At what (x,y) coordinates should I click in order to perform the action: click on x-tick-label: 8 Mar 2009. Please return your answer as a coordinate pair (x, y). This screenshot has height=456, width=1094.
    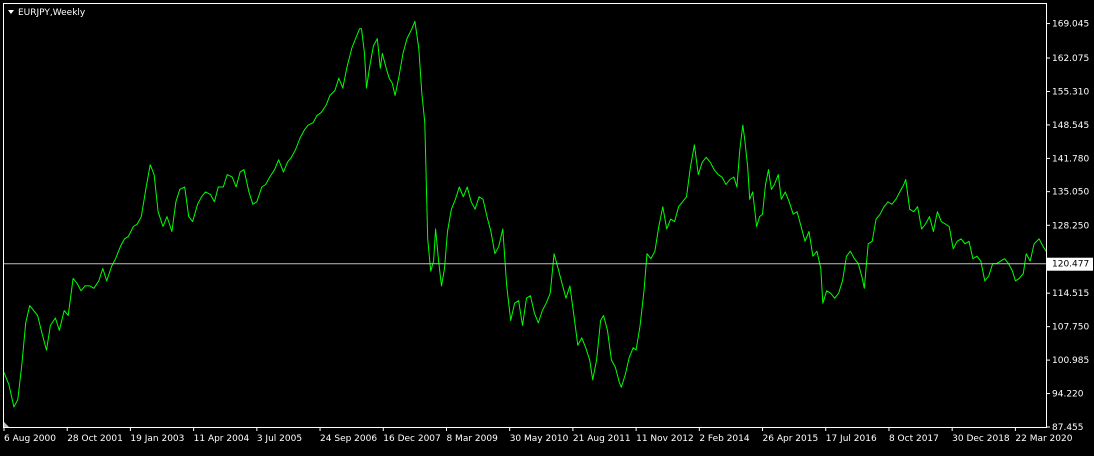
    Looking at the image, I should click on (472, 439).